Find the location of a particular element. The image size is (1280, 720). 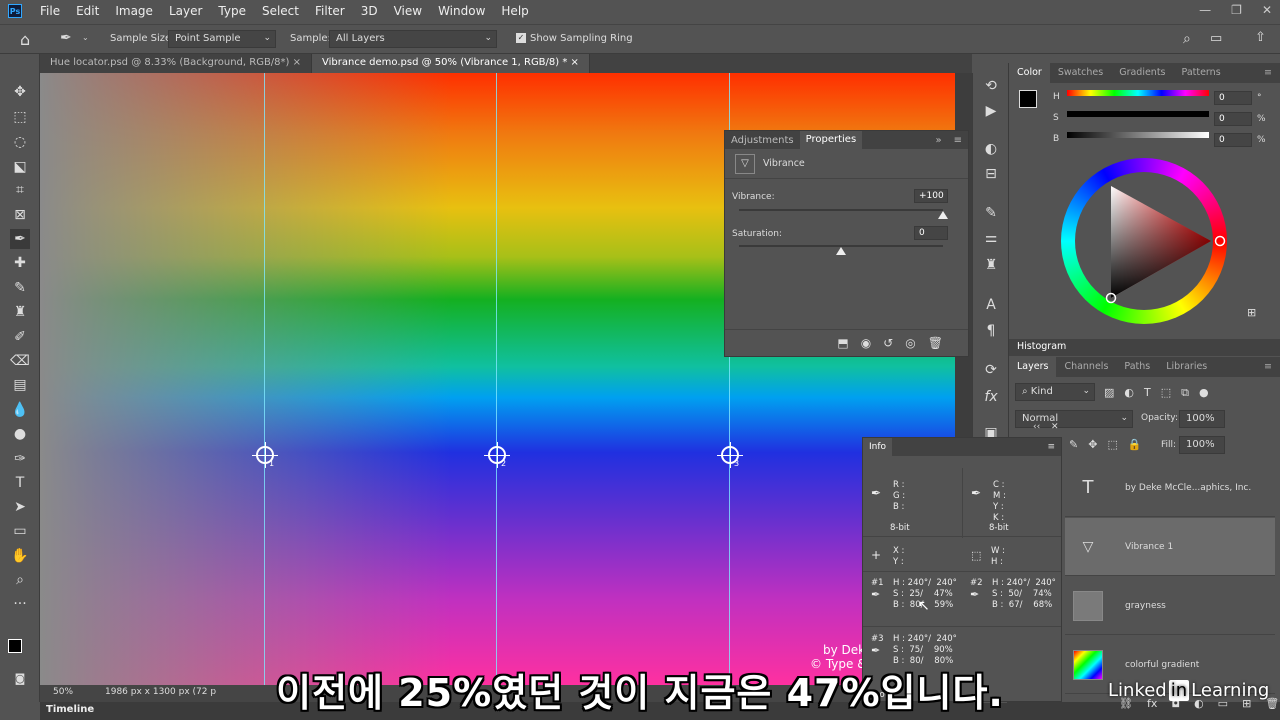

blur-tool-icon: 💧 is located at coordinates (20, 410).